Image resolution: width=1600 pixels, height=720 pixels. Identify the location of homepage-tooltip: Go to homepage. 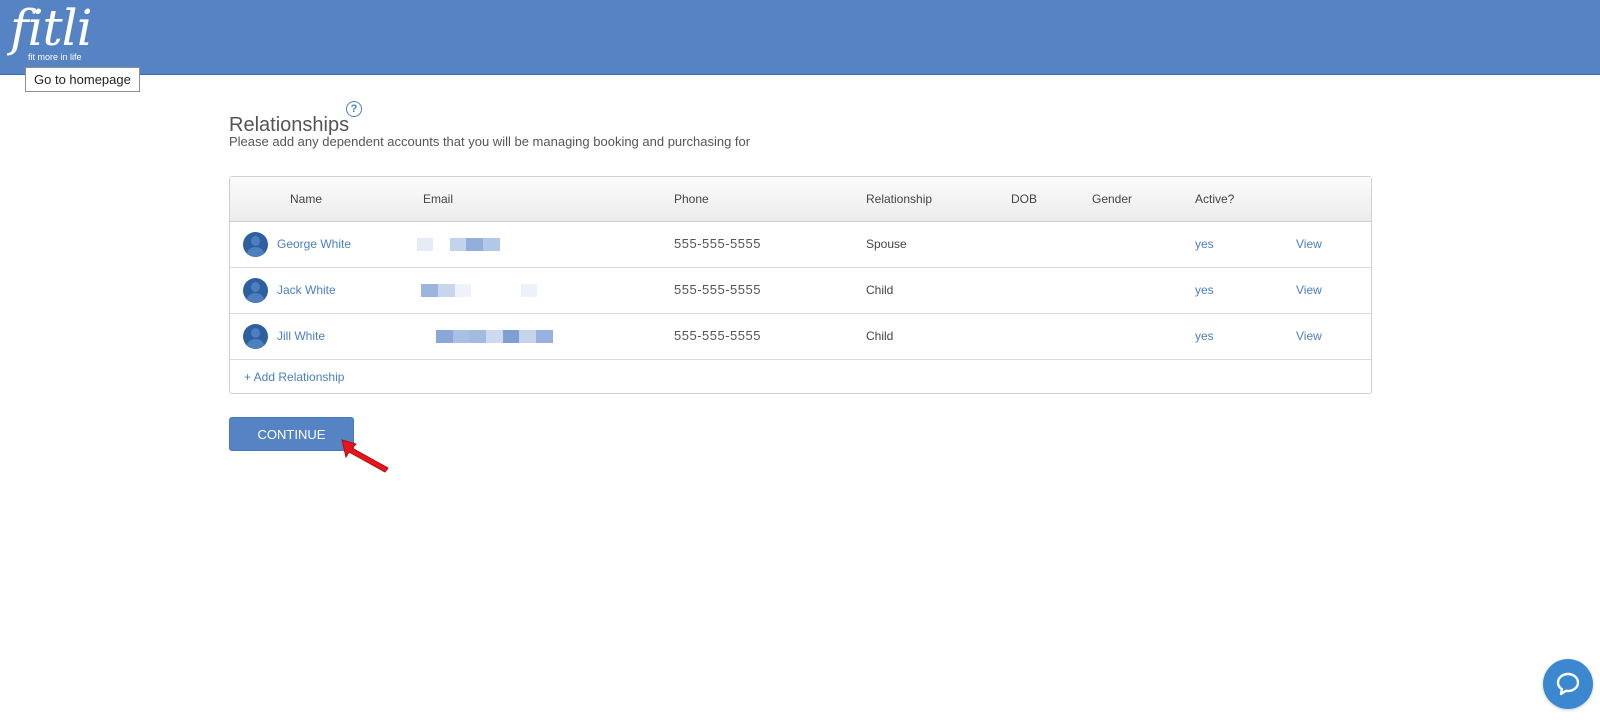
(82, 79).